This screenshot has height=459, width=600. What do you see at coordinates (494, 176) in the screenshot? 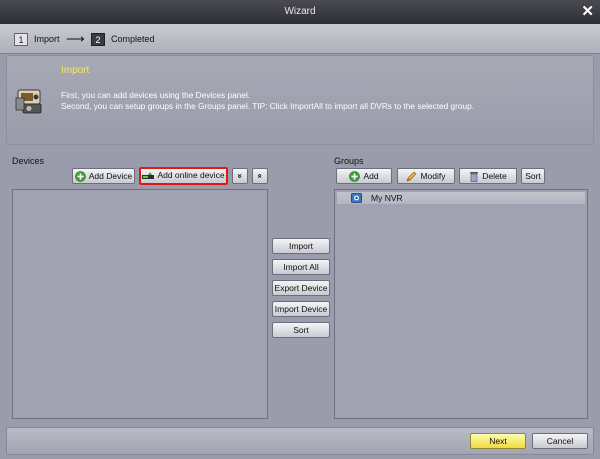
I see `delete-group-label: Delete` at bounding box center [494, 176].